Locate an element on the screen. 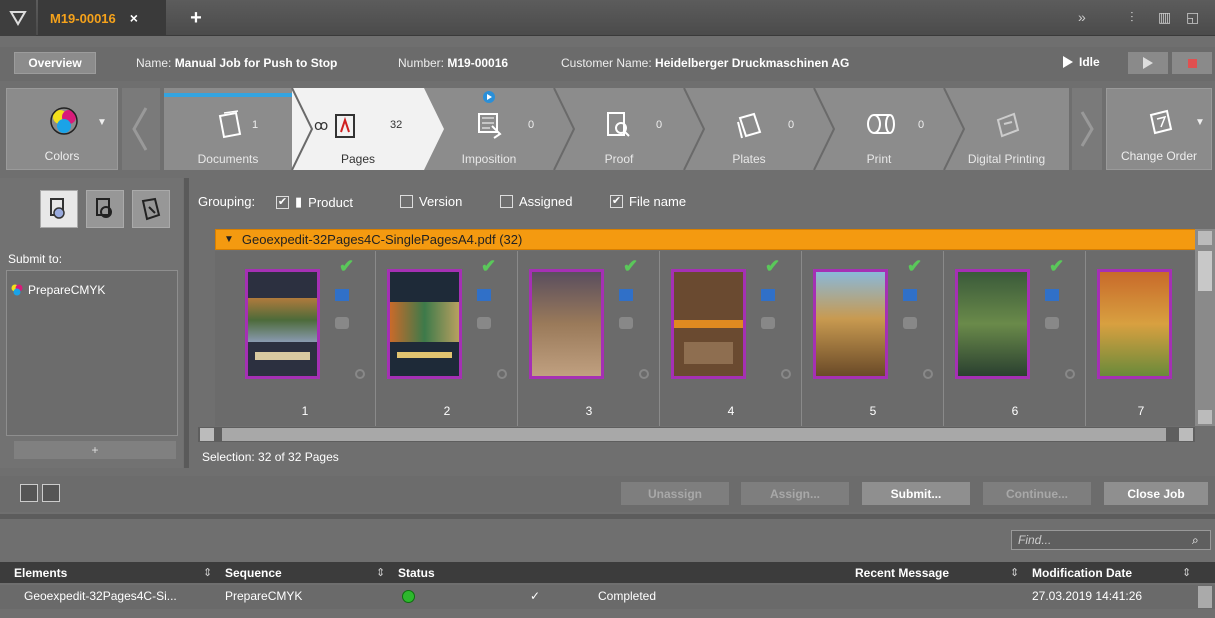 The image size is (1215, 618). play-button is located at coordinates (1148, 63).